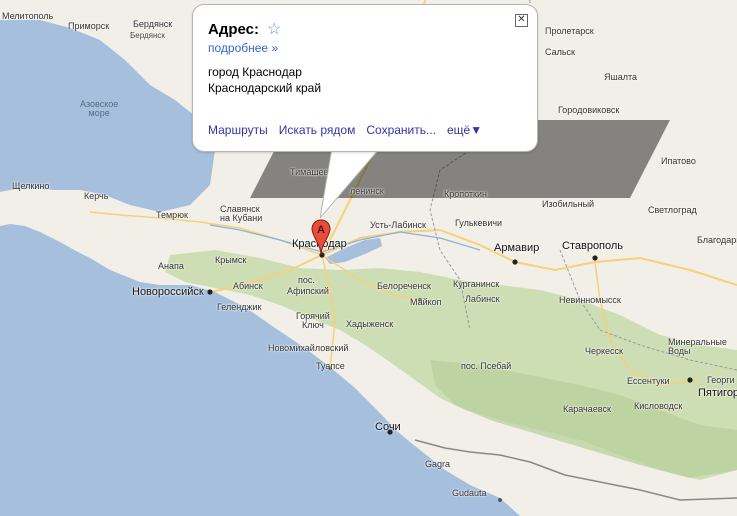 The image size is (737, 516). What do you see at coordinates (241, 213) in the screenshot?
I see `label-slavyansk: Славянск на Кубани` at bounding box center [241, 213].